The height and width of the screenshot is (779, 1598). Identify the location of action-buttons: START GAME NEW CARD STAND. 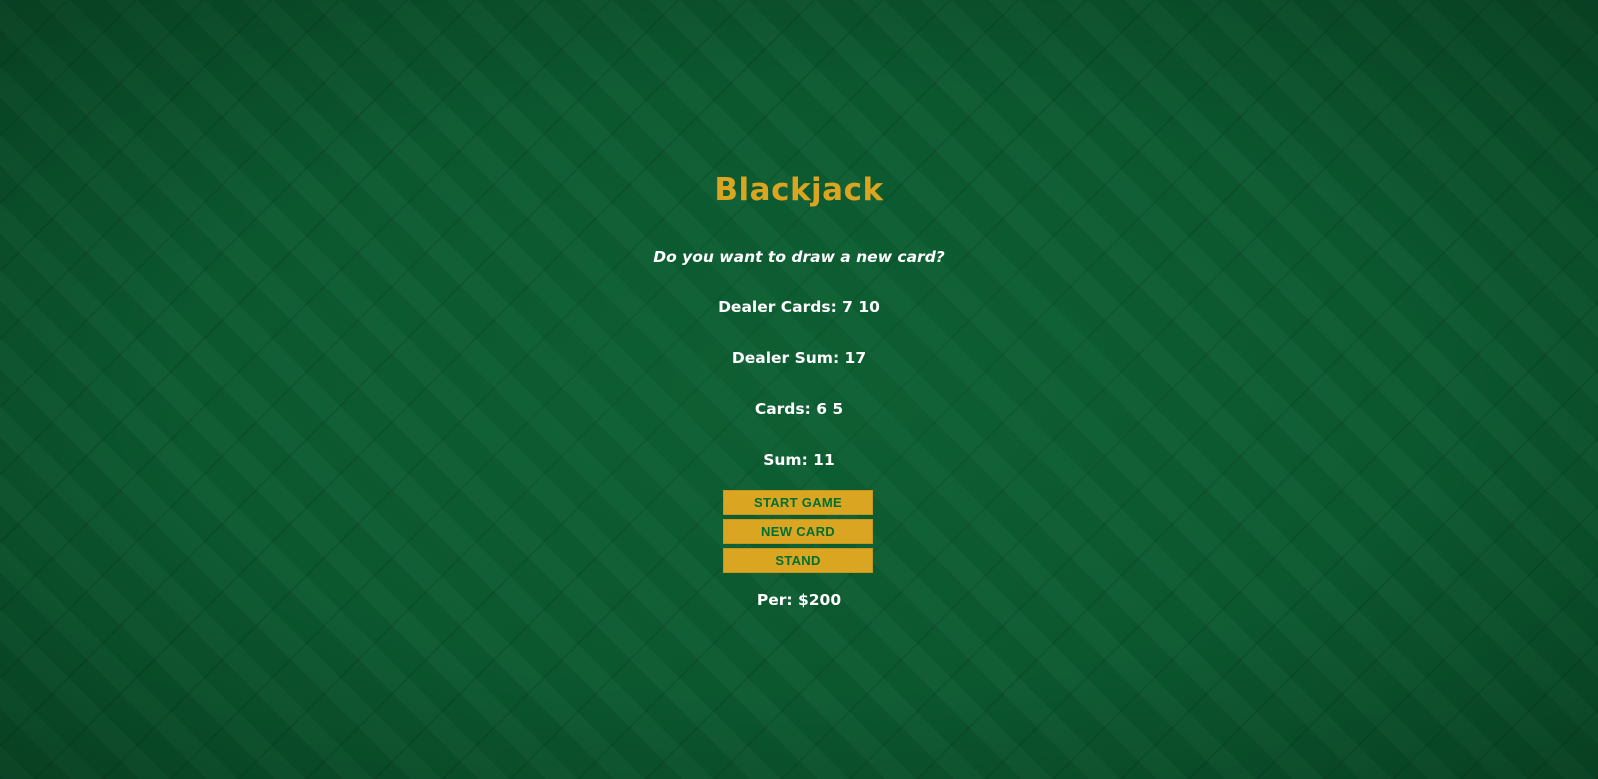
(798, 533).